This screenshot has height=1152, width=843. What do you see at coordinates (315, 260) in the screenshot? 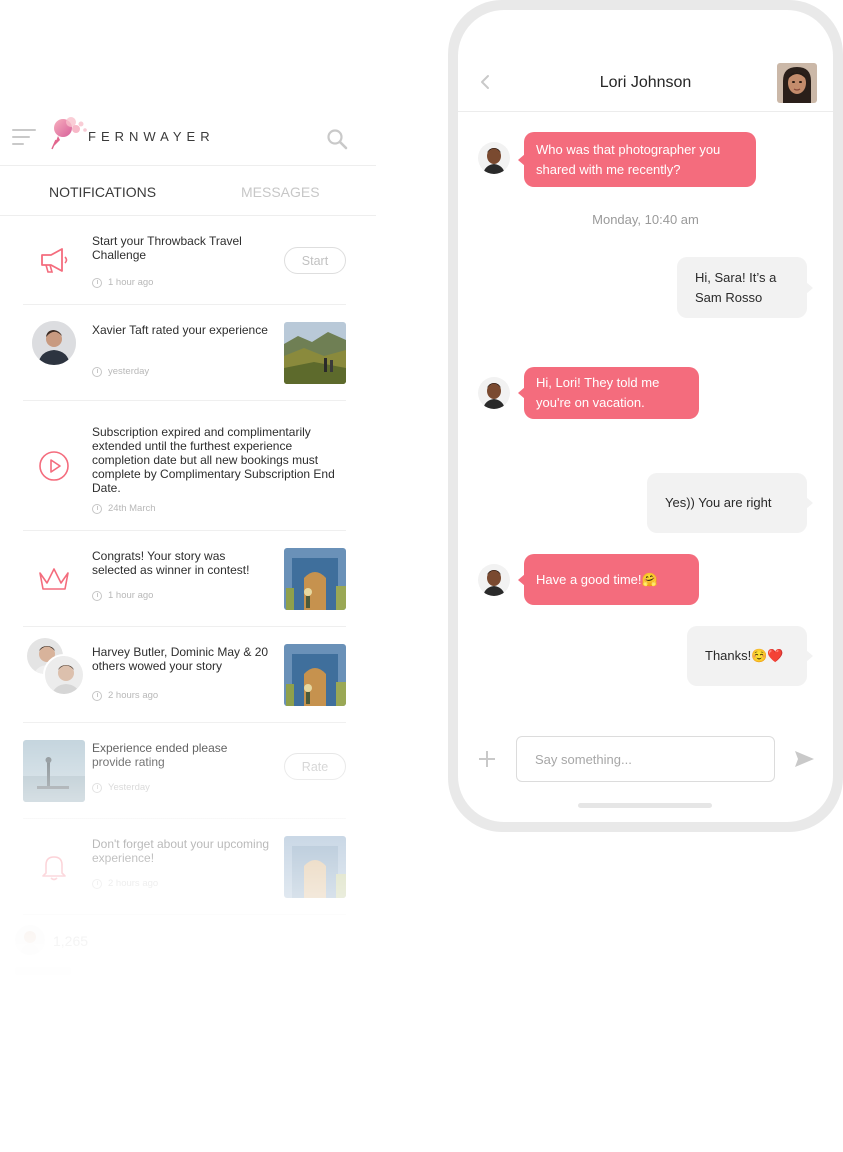
I see `start-button: Start` at bounding box center [315, 260].